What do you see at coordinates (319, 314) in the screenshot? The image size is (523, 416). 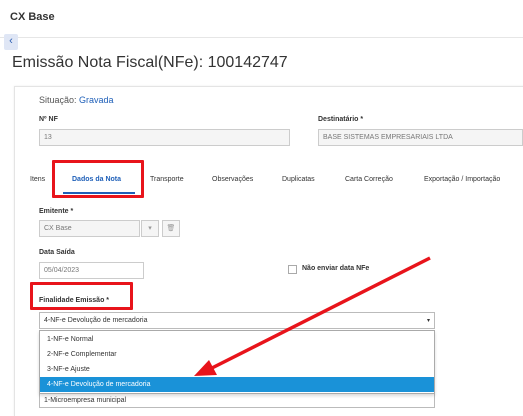 I see `arrow-shaft` at bounding box center [319, 314].